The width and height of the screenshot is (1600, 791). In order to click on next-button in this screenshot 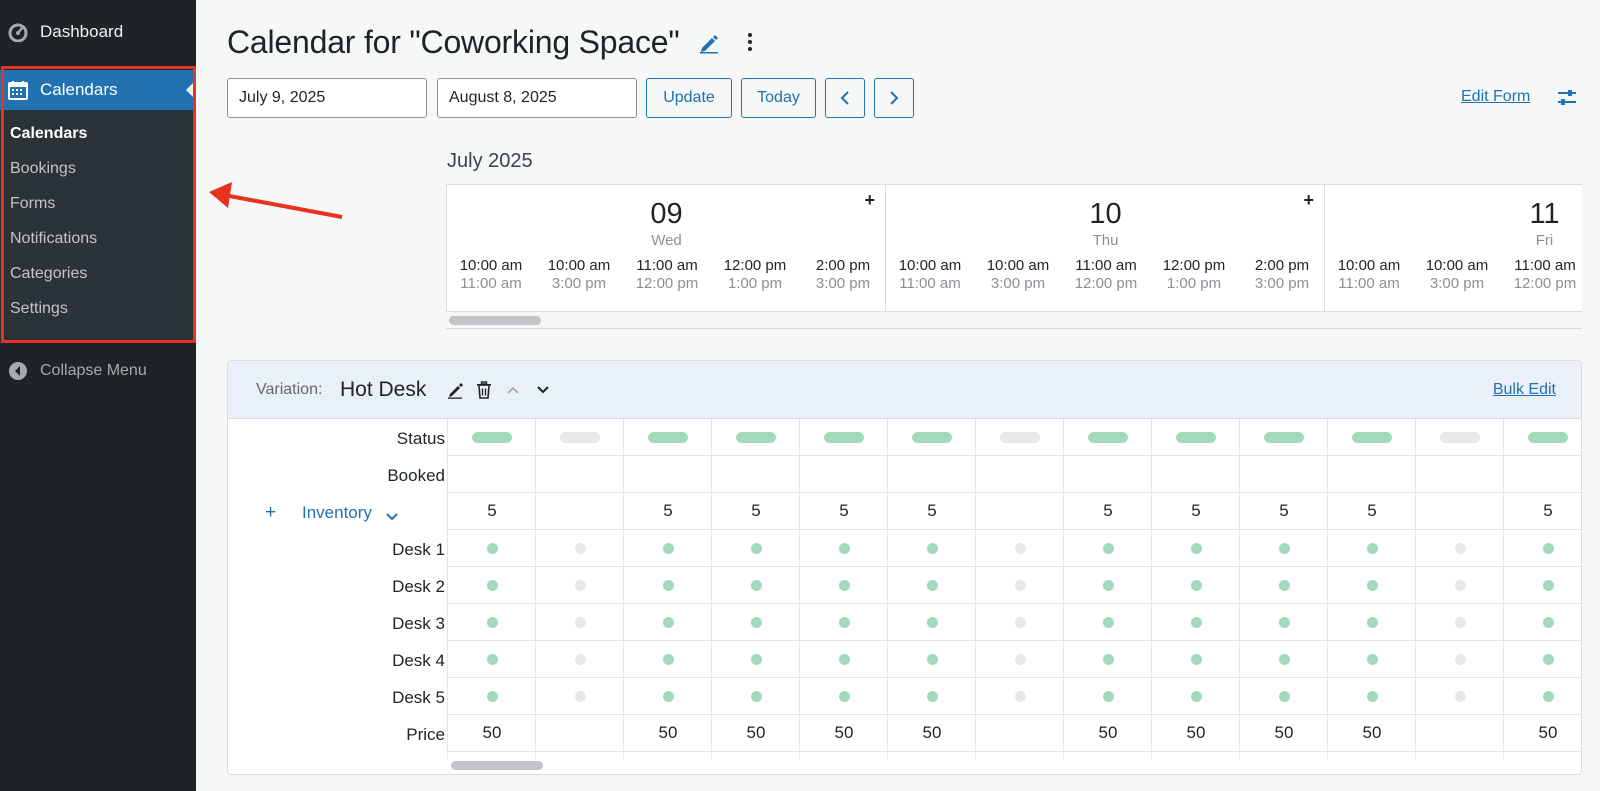, I will do `click(894, 98)`.